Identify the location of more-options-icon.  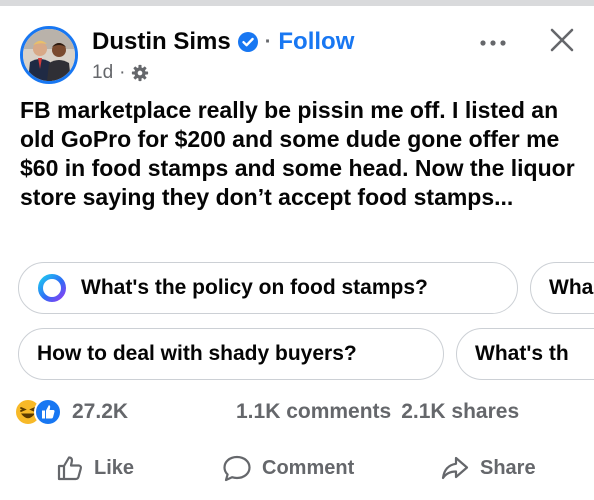
(493, 43).